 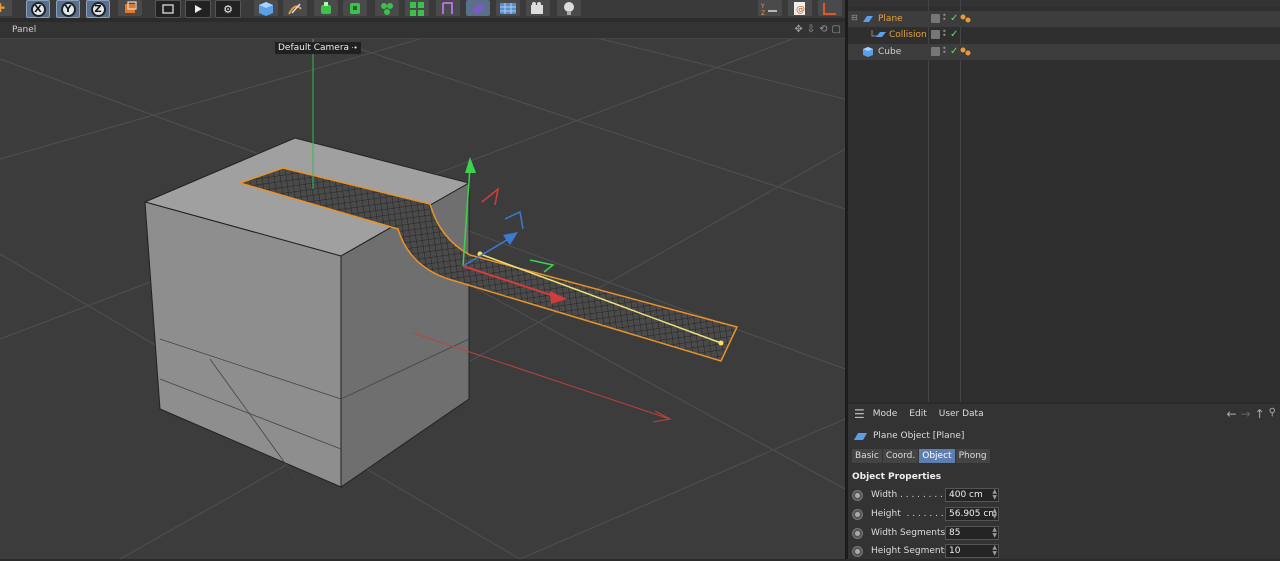 What do you see at coordinates (314, 48) in the screenshot?
I see `camera-label-text: Default Camera` at bounding box center [314, 48].